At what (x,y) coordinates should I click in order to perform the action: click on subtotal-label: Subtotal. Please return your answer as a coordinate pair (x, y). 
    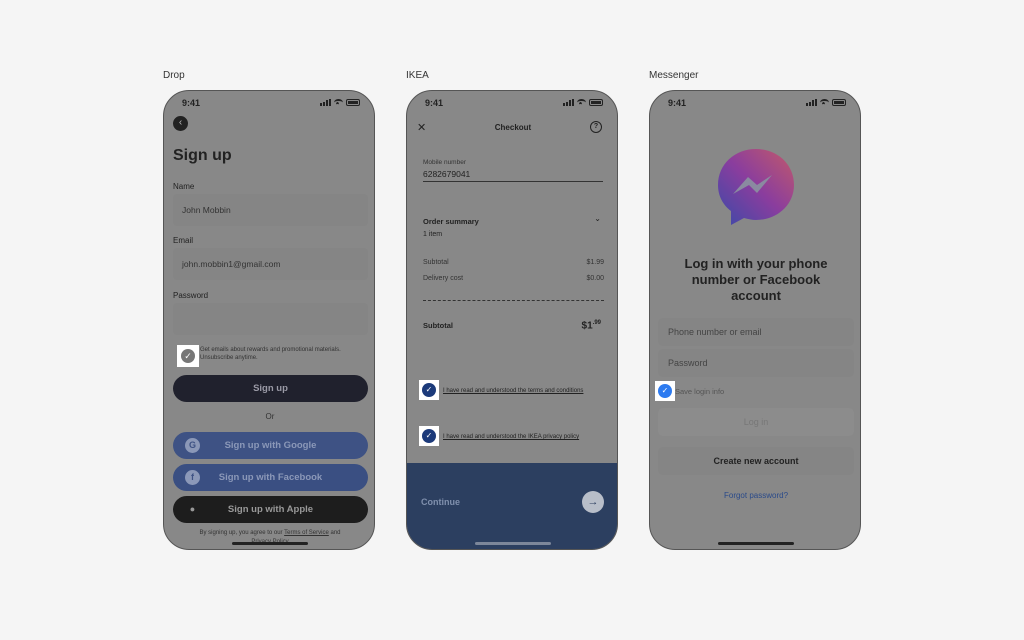
    Looking at the image, I should click on (436, 262).